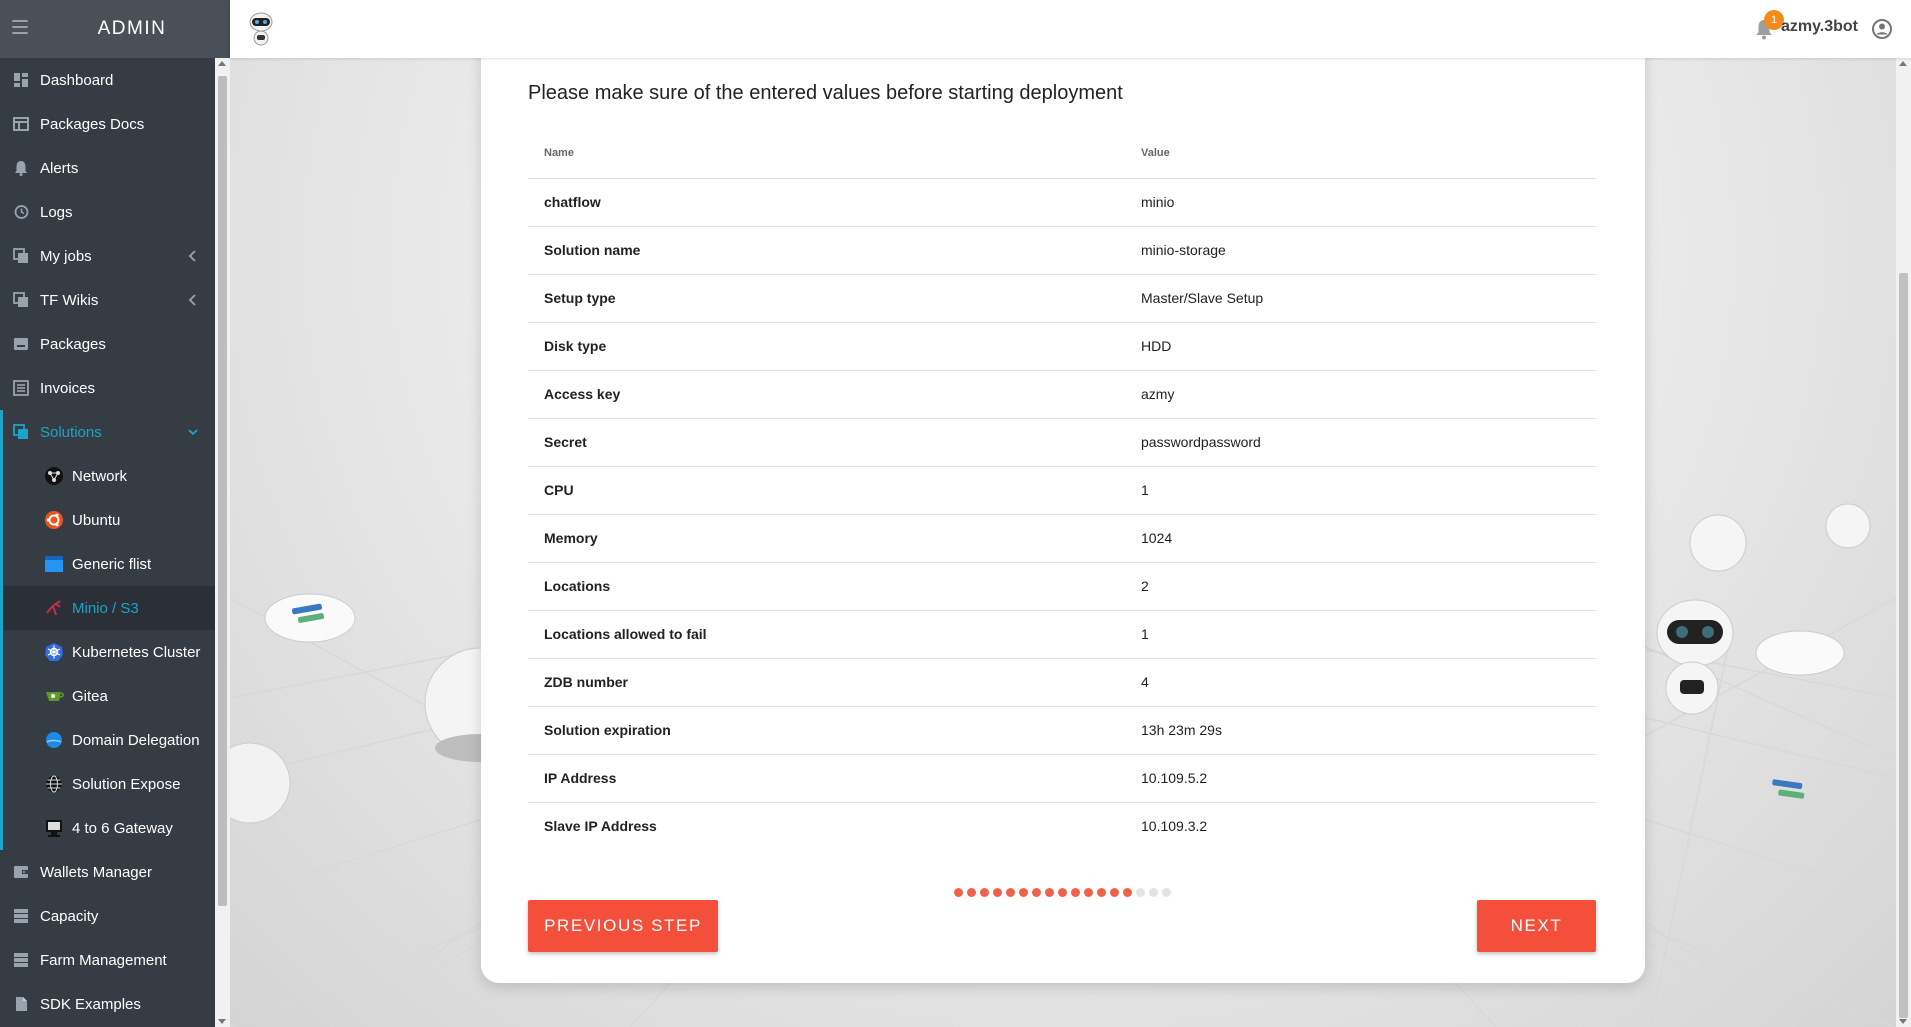 This screenshot has height=1027, width=1911. What do you see at coordinates (54, 784) in the screenshot?
I see `globe-icon` at bounding box center [54, 784].